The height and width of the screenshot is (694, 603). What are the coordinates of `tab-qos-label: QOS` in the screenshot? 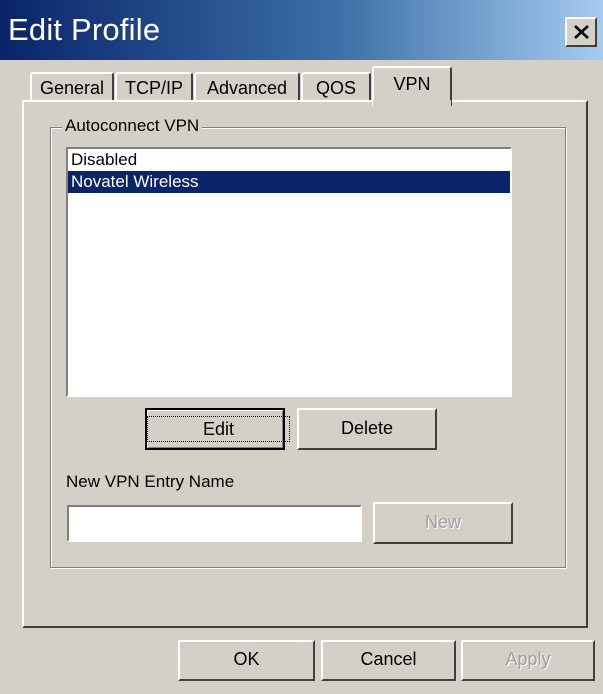 It's located at (335, 88).